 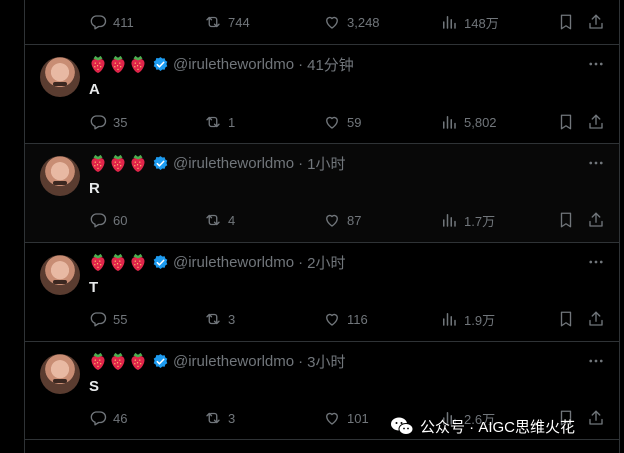 I want to click on tweet-text: R, so click(x=94, y=188).